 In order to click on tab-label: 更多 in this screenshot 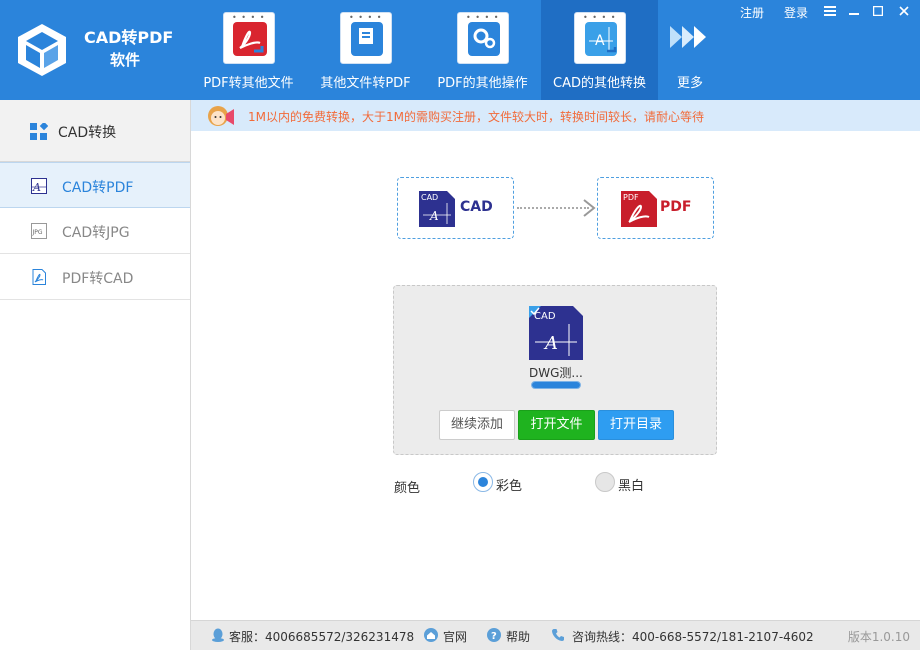, I will do `click(689, 83)`.